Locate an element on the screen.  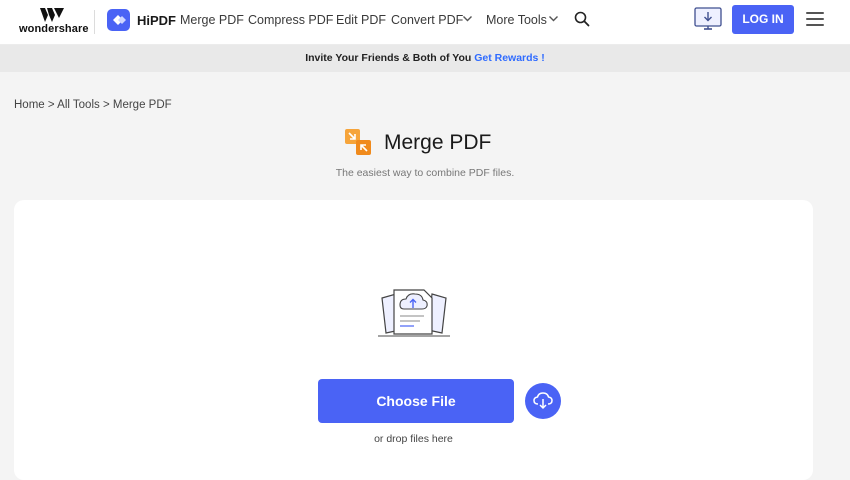
page-subtitle: The easiest way to combine PDF files. is located at coordinates (425, 173).